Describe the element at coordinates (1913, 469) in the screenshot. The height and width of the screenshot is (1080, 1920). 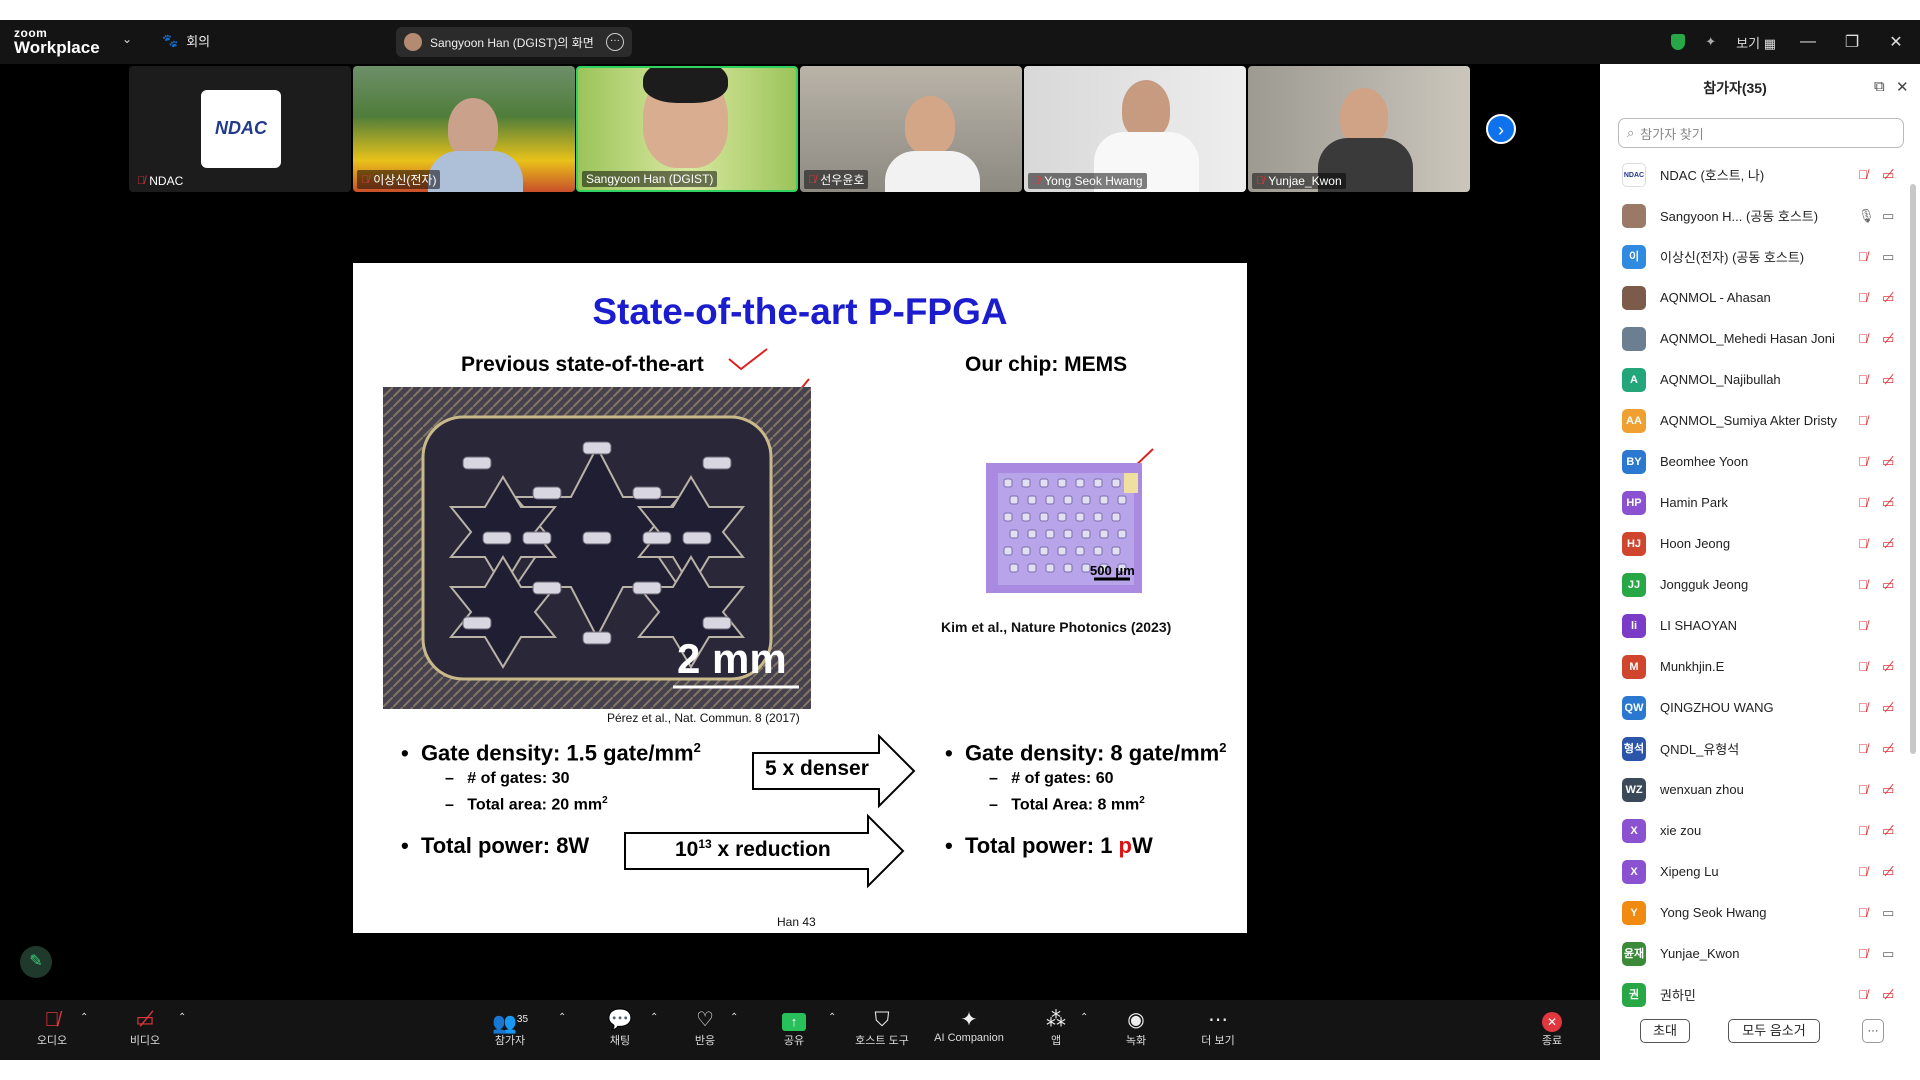
I see `panel-scrollbar` at that location.